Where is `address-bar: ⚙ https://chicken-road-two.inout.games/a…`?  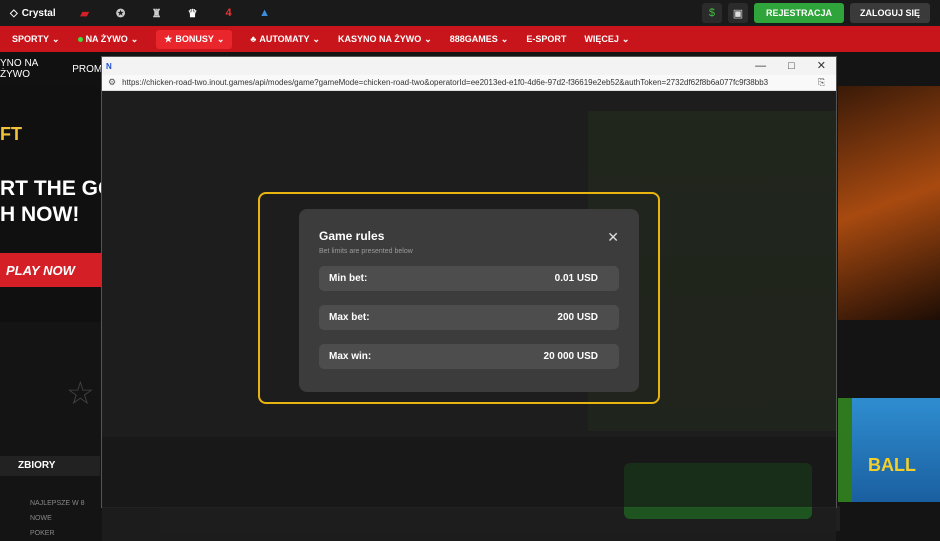 address-bar: ⚙ https://chicken-road-two.inout.games/a… is located at coordinates (469, 83).